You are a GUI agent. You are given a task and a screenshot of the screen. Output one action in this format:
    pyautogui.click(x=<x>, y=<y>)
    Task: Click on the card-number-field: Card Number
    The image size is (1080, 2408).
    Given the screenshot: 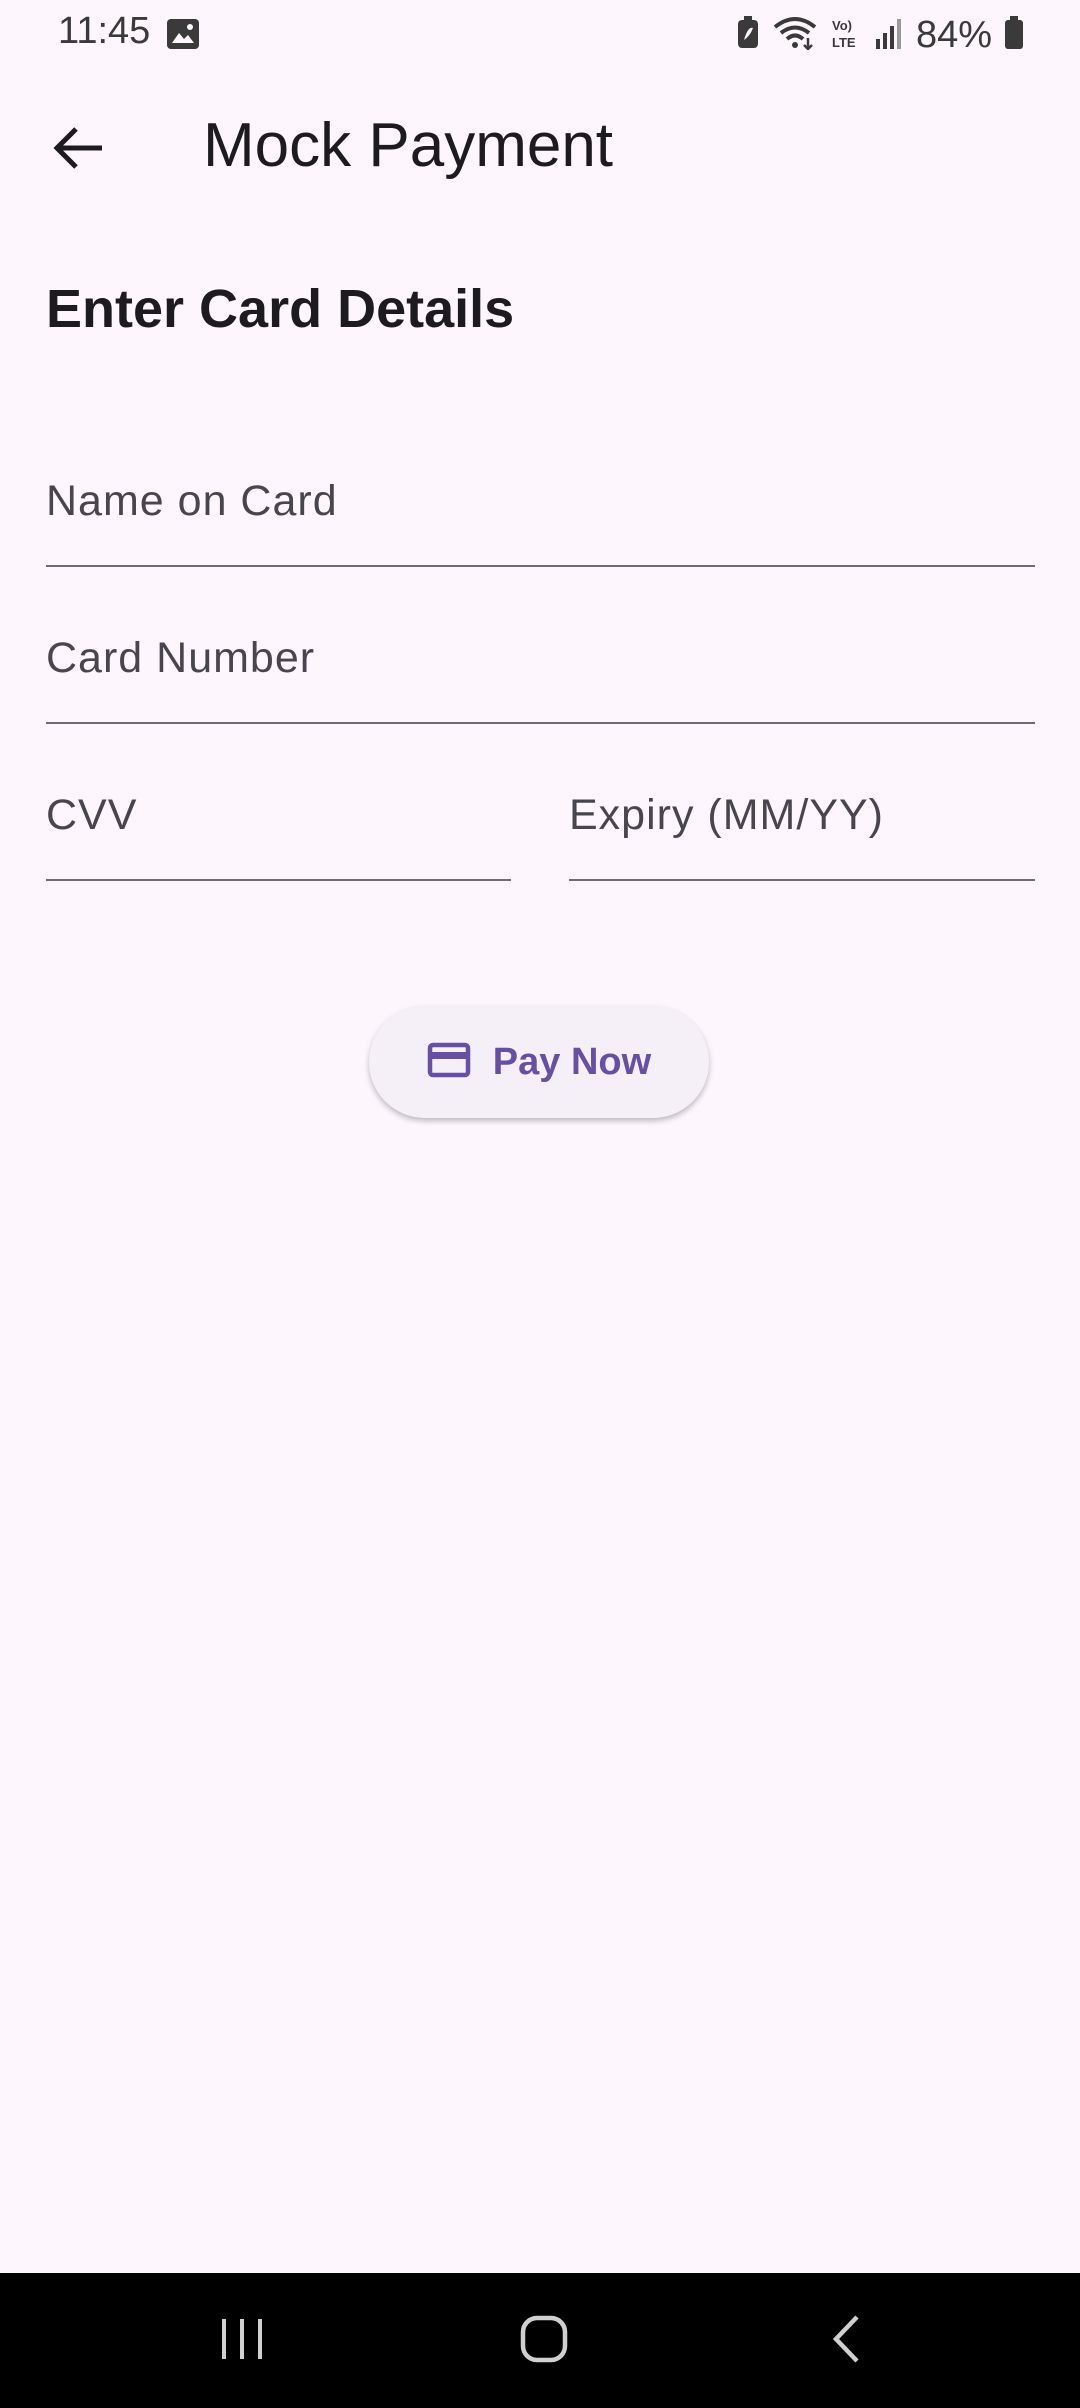 What is the action you would take?
    pyautogui.click(x=542, y=673)
    